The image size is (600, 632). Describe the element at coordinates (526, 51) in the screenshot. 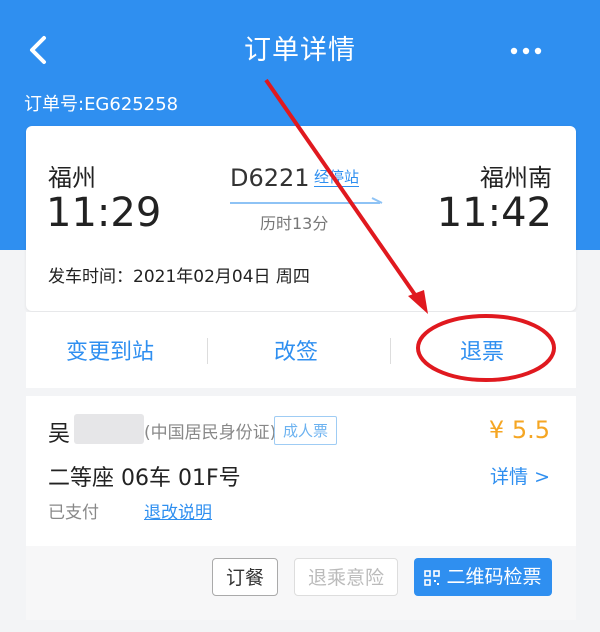

I see `more-icon` at that location.